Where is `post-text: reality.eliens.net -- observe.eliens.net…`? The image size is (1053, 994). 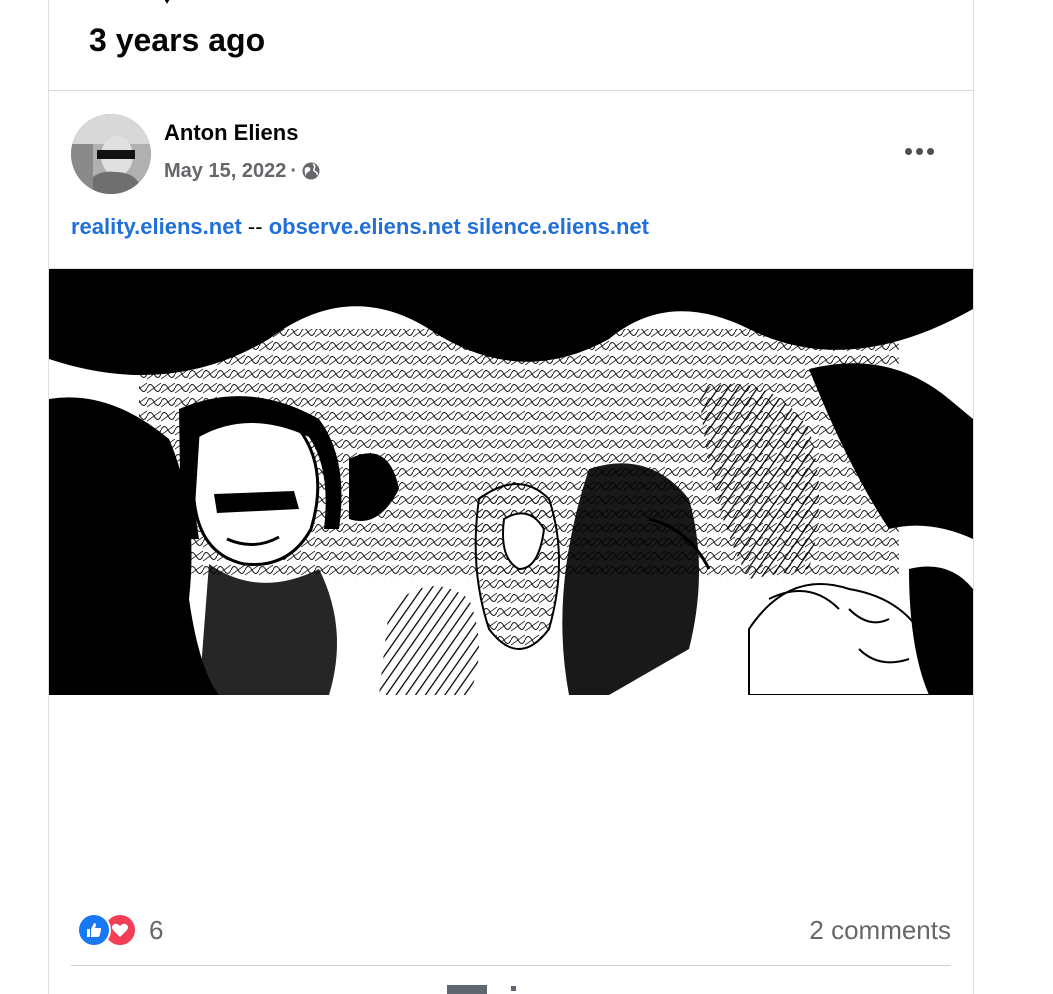
post-text: reality.eliens.net -- observe.eliens.net… is located at coordinates (360, 227).